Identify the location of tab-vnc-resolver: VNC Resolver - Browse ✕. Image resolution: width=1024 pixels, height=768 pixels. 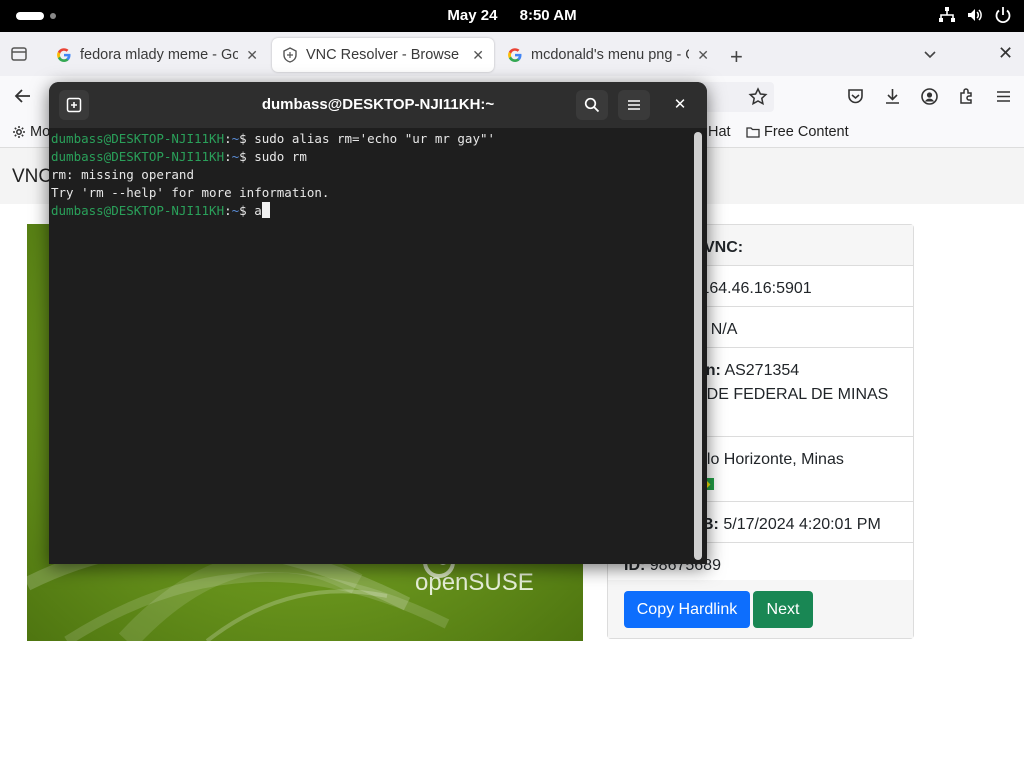
(383, 55).